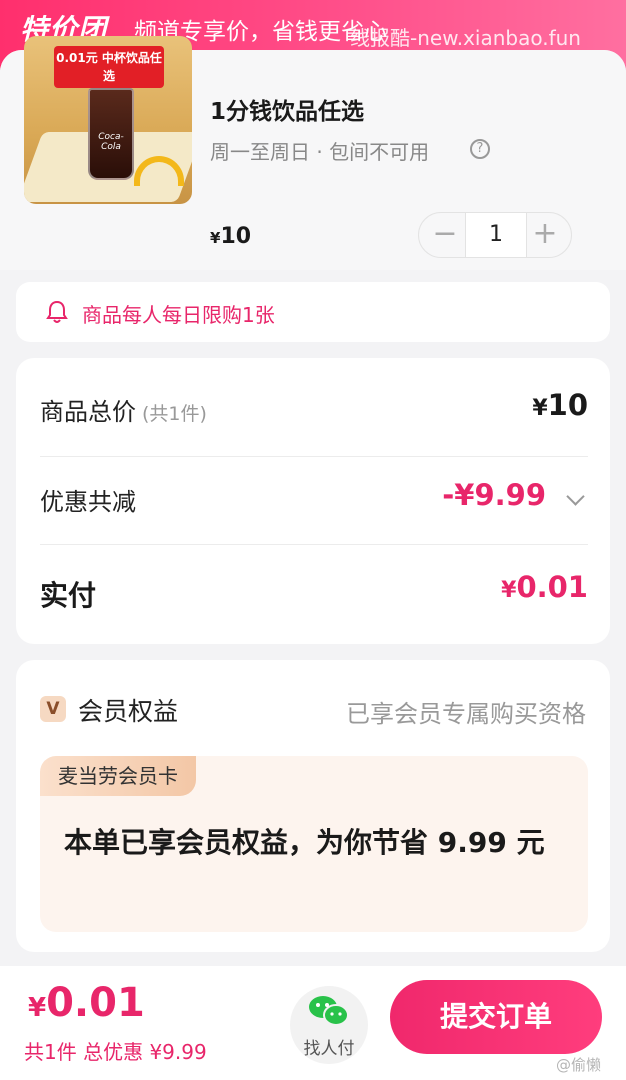  What do you see at coordinates (118, 776) in the screenshot?
I see `member-card-tag: 麦当劳会员卡` at bounding box center [118, 776].